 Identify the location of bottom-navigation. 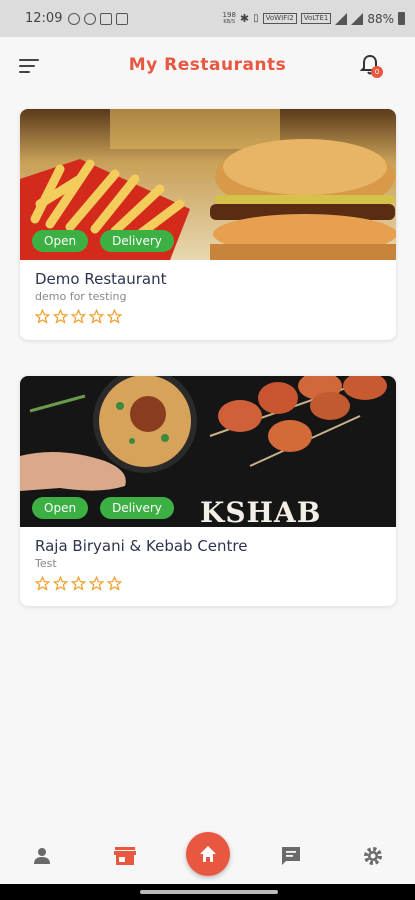
(207, 856).